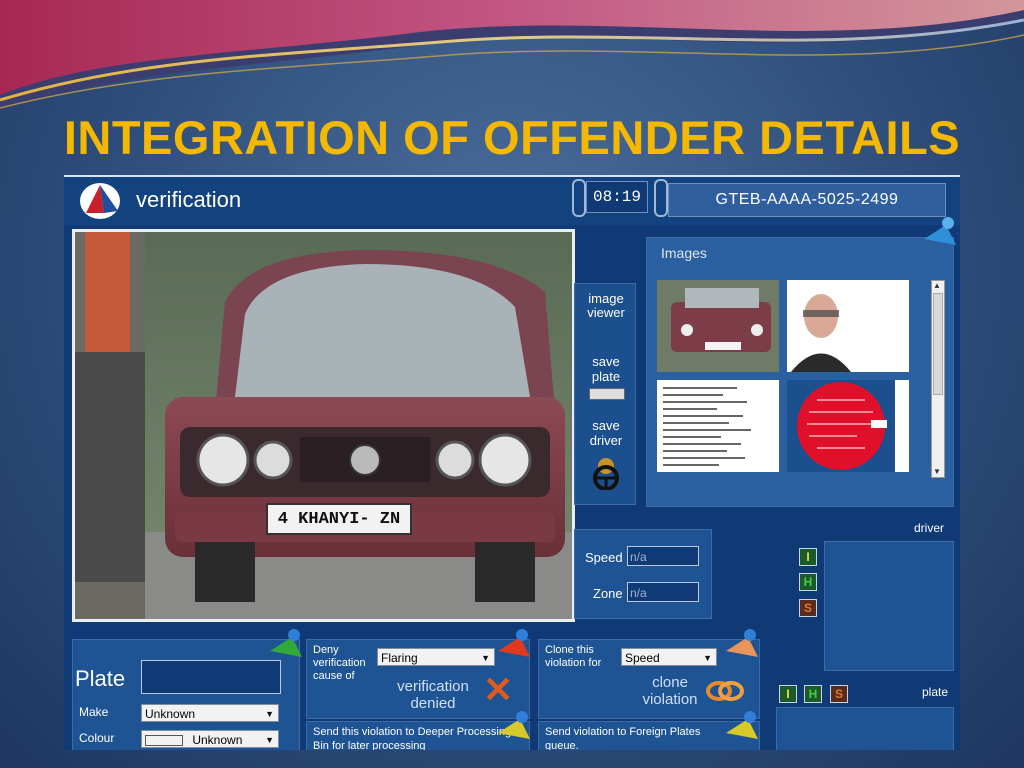  Describe the element at coordinates (606, 433) in the screenshot. I see `save-driver-button: save driver` at that location.